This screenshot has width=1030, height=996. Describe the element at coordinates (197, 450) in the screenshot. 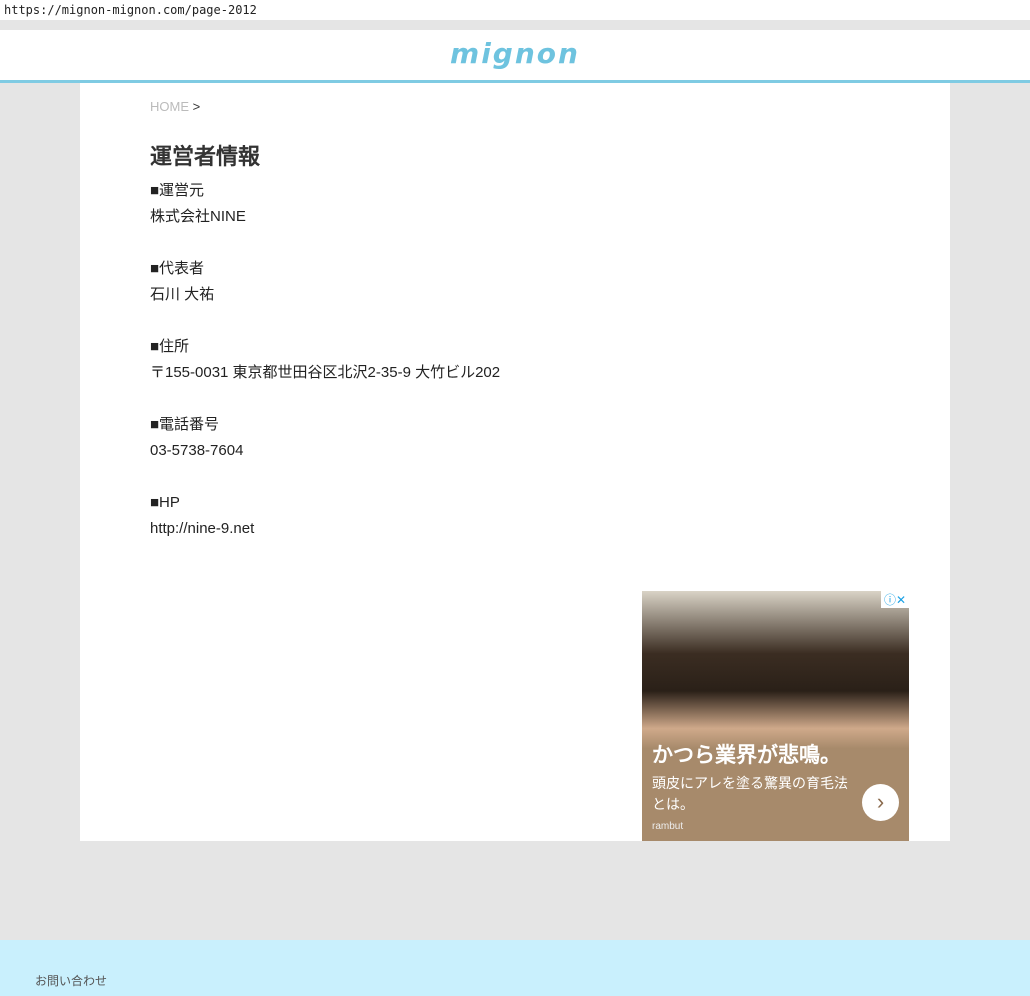

I see `info-value: 03-5738-7604` at that location.